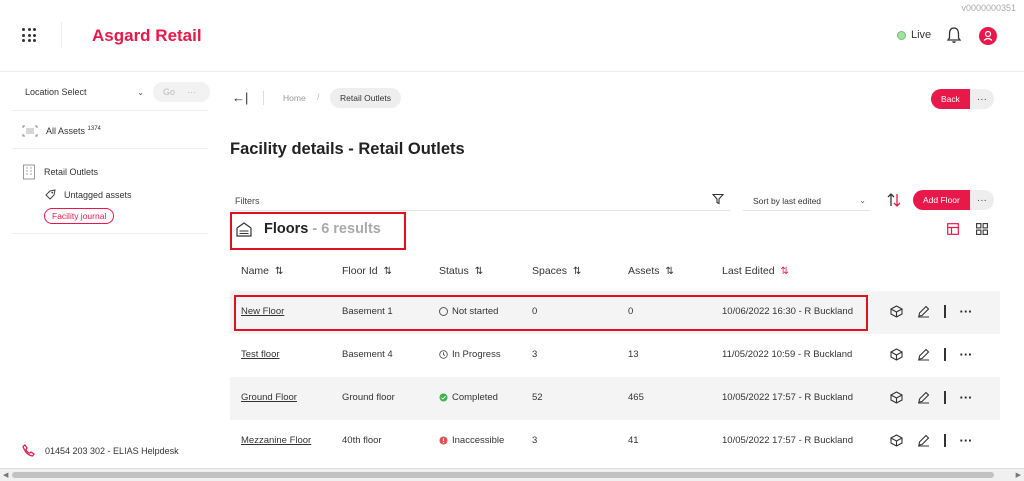 Image resolution: width=1024 pixels, height=481 pixels. What do you see at coordinates (276, 440) in the screenshot?
I see `floor-name-link: Mezzanine Floor` at bounding box center [276, 440].